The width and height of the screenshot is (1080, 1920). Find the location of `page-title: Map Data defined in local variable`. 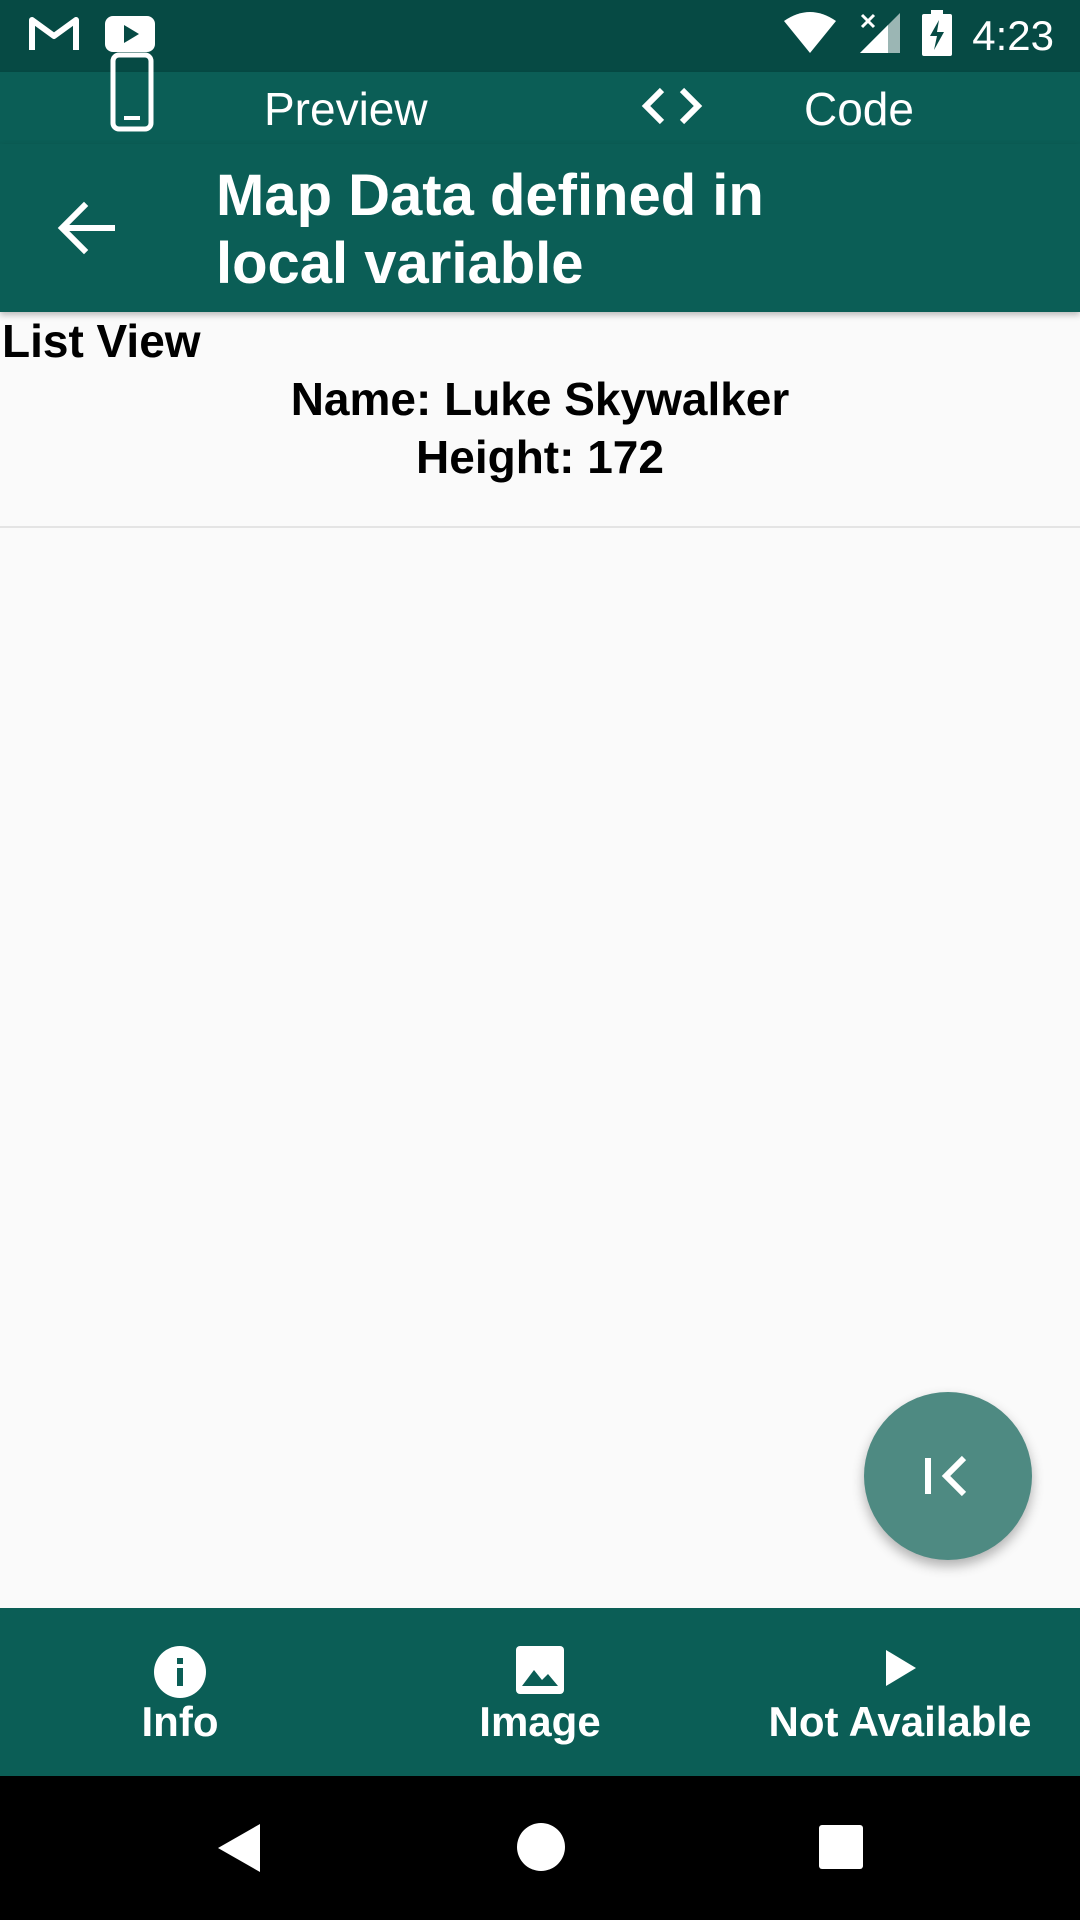

page-title: Map Data defined in local variable is located at coordinates (626, 230).